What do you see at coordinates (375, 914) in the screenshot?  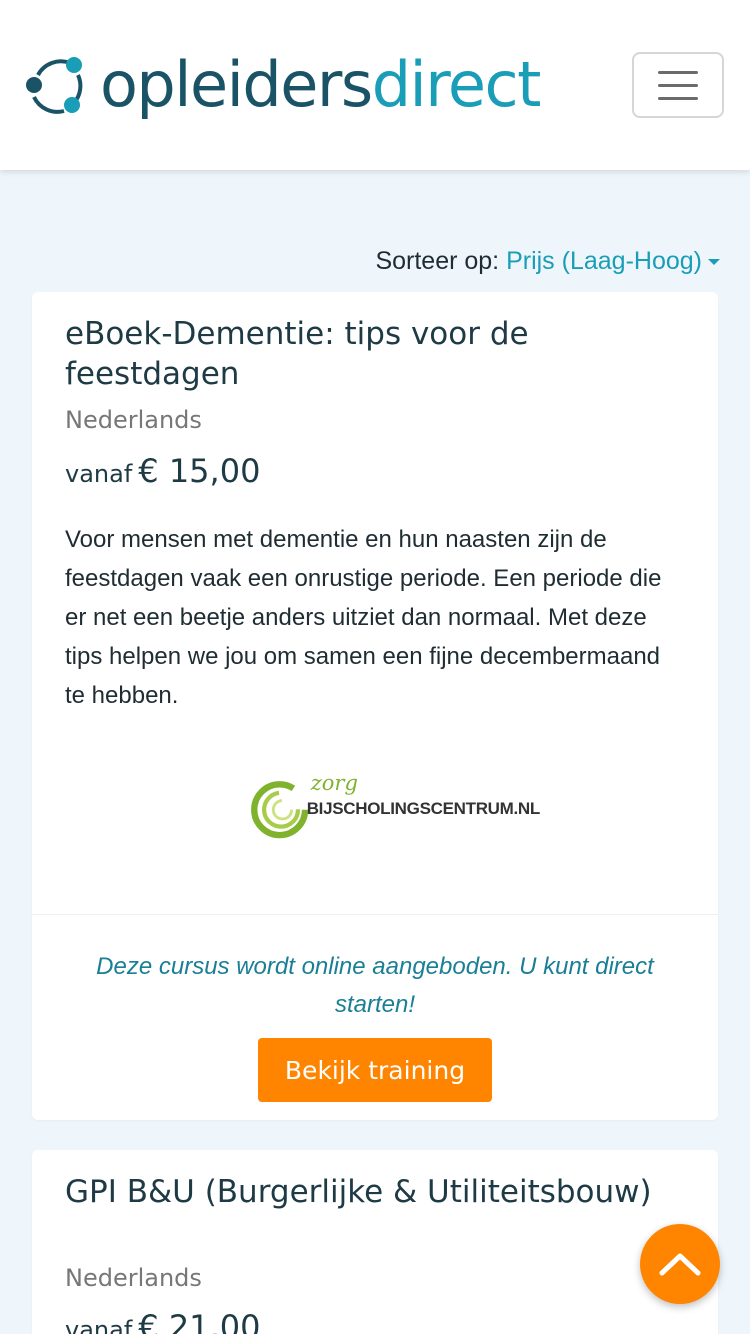 I see `card-divider` at bounding box center [375, 914].